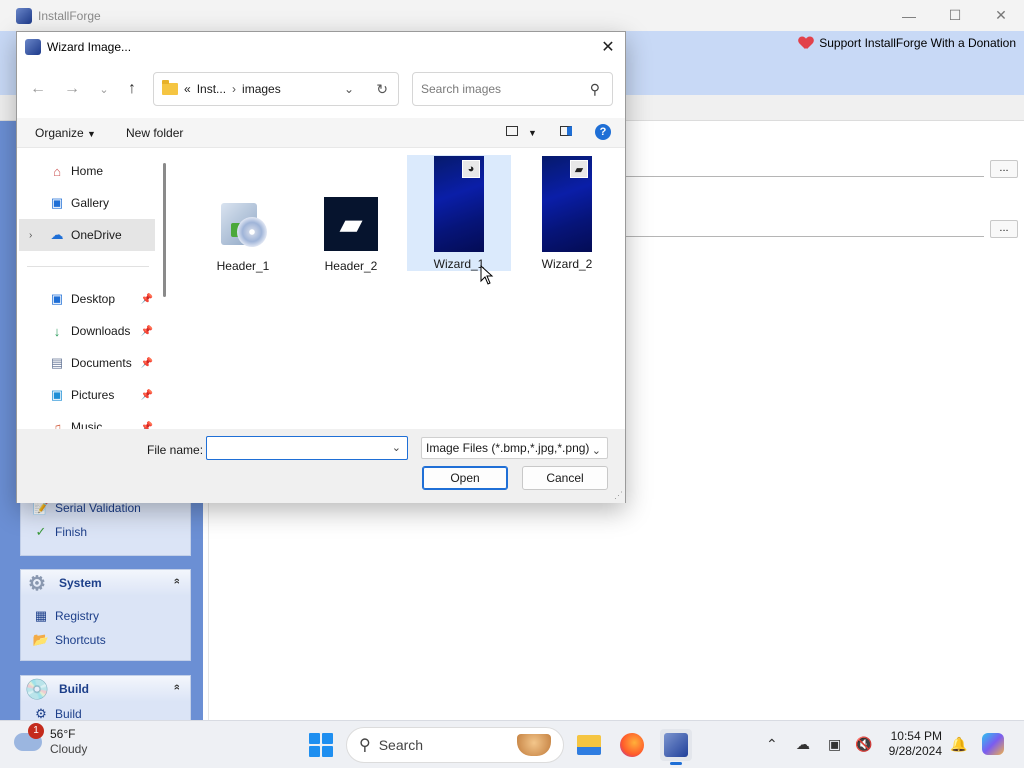 The image size is (1024, 768). What do you see at coordinates (87, 203) in the screenshot?
I see `nav-item-gallery: ▣ Gallery` at bounding box center [87, 203].